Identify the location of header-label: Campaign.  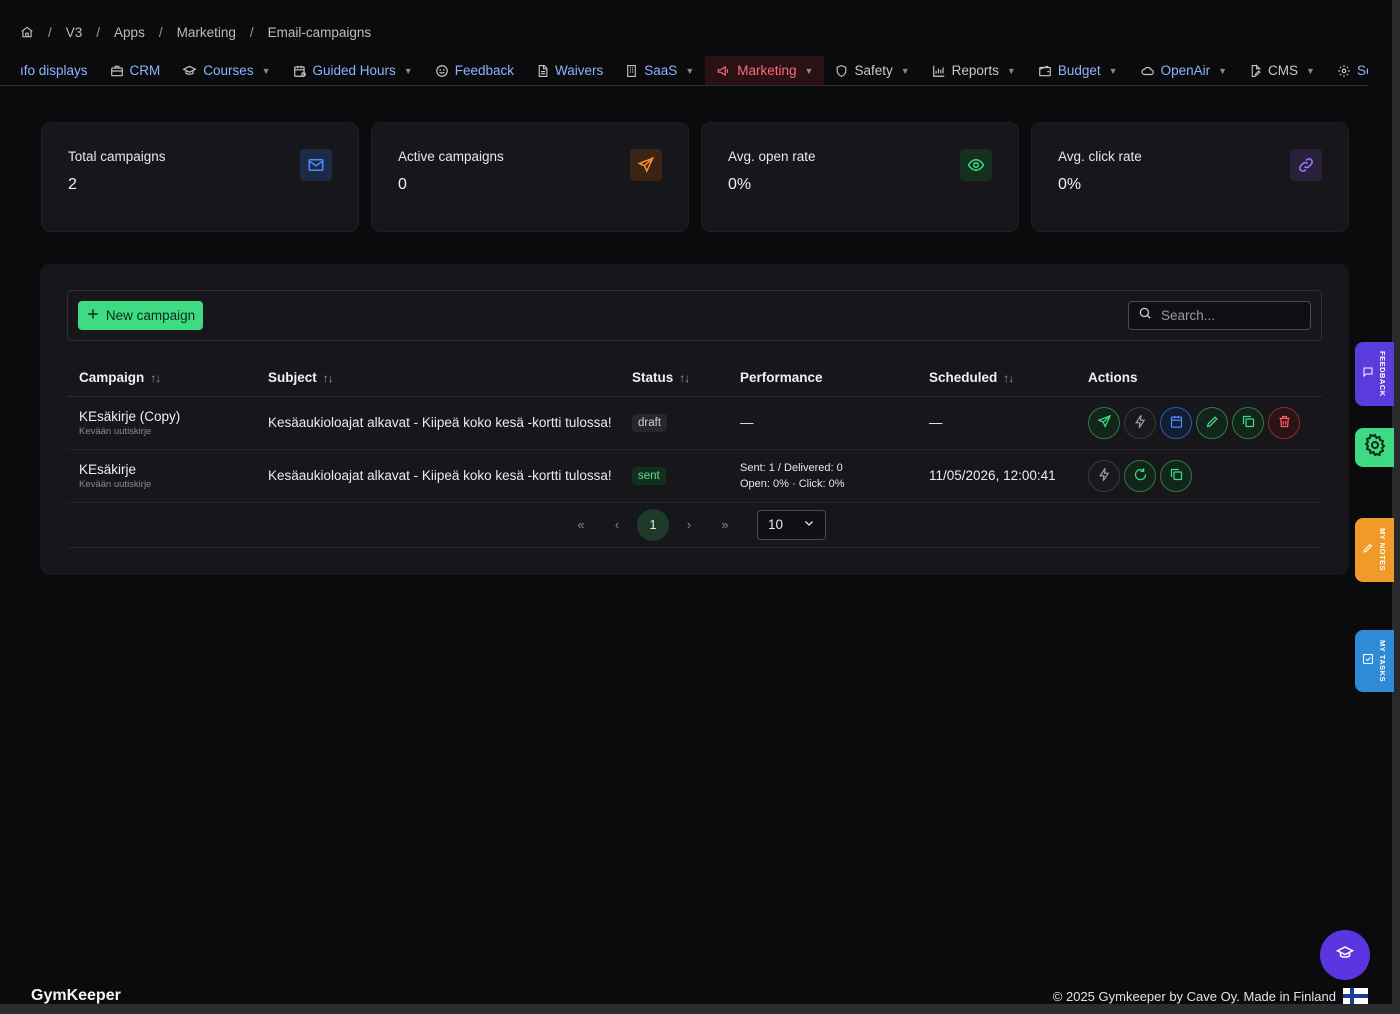
(112, 378).